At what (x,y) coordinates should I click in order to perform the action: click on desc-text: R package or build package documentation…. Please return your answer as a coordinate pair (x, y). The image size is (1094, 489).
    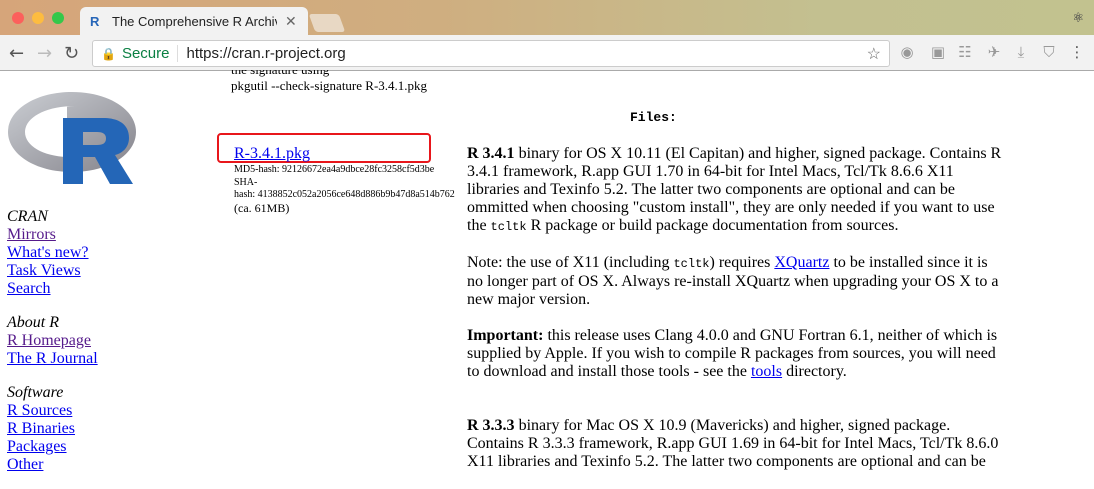
    Looking at the image, I should click on (712, 225).